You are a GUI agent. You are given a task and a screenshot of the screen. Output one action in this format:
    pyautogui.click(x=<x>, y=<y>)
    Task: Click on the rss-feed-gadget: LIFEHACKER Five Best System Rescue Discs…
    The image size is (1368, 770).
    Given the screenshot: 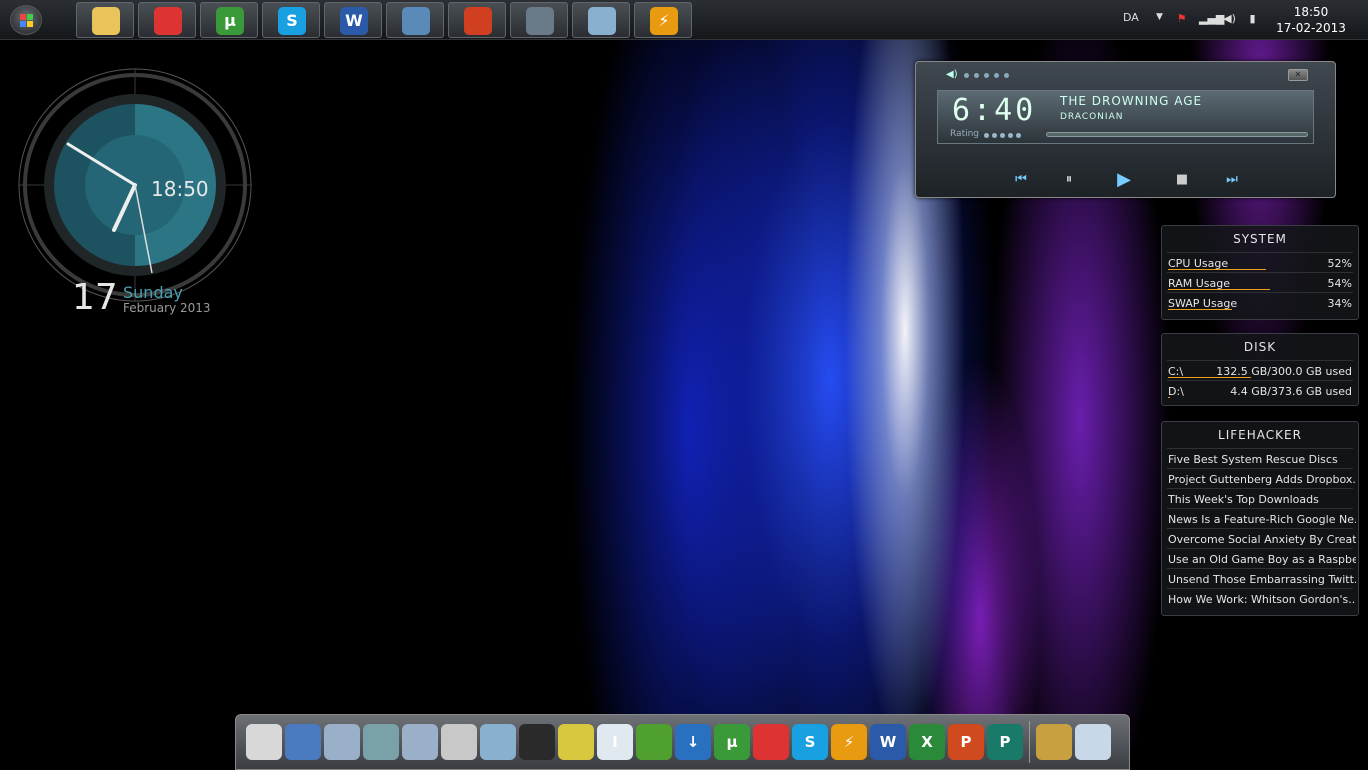 What is the action you would take?
    pyautogui.click(x=1260, y=518)
    